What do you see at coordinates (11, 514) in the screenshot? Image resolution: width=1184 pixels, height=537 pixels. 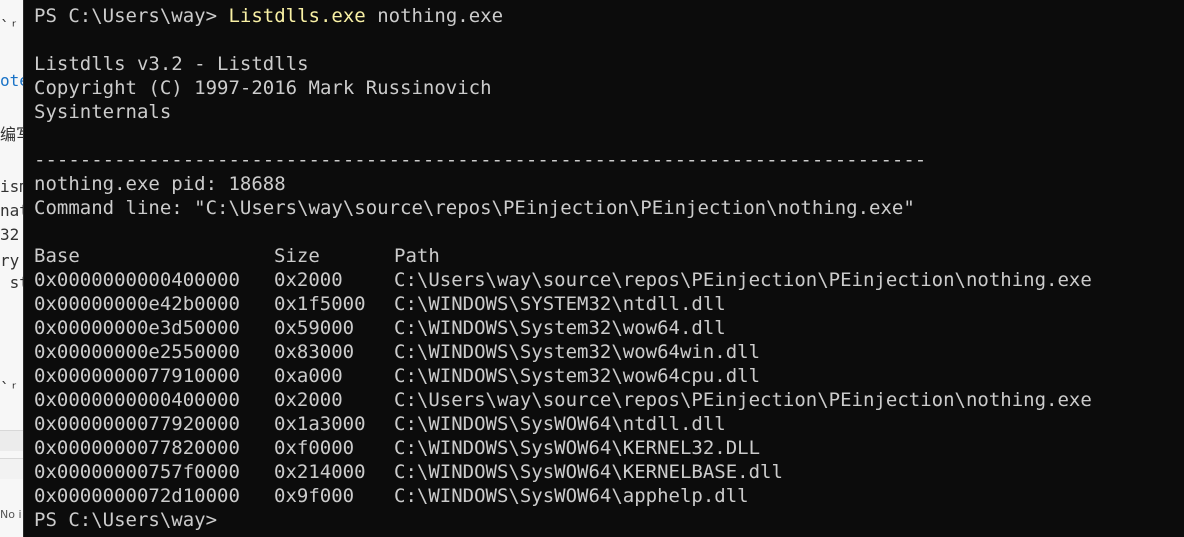 I see `editor-status-text: No i` at bounding box center [11, 514].